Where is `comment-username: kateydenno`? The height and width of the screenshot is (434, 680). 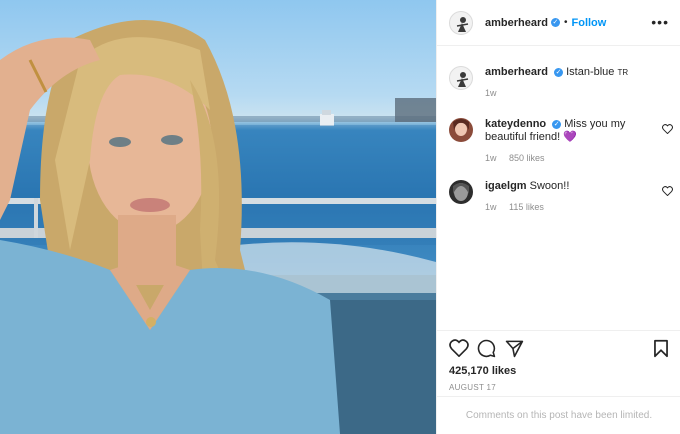 comment-username: kateydenno is located at coordinates (515, 124).